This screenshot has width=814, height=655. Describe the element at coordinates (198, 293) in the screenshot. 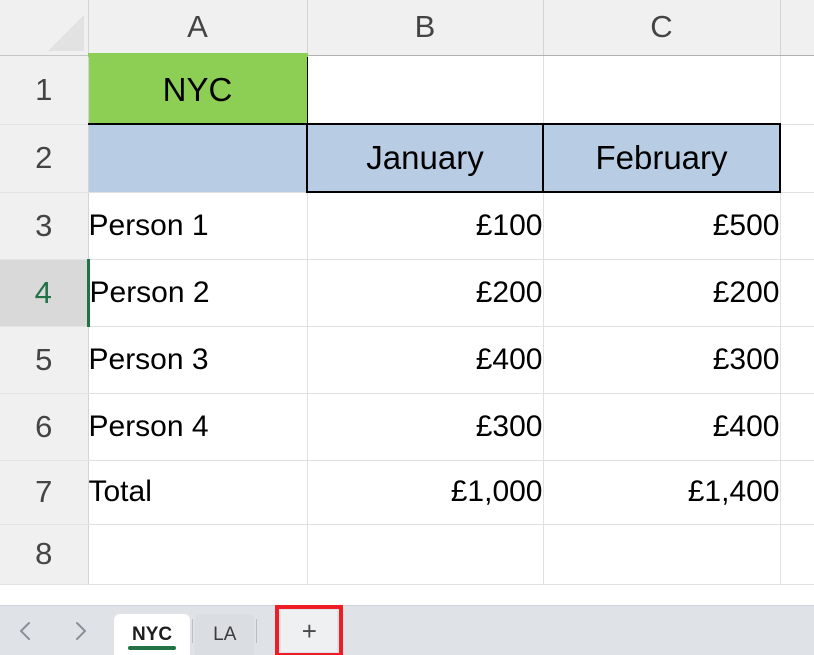

I see `cell-a4: Person 2` at that location.